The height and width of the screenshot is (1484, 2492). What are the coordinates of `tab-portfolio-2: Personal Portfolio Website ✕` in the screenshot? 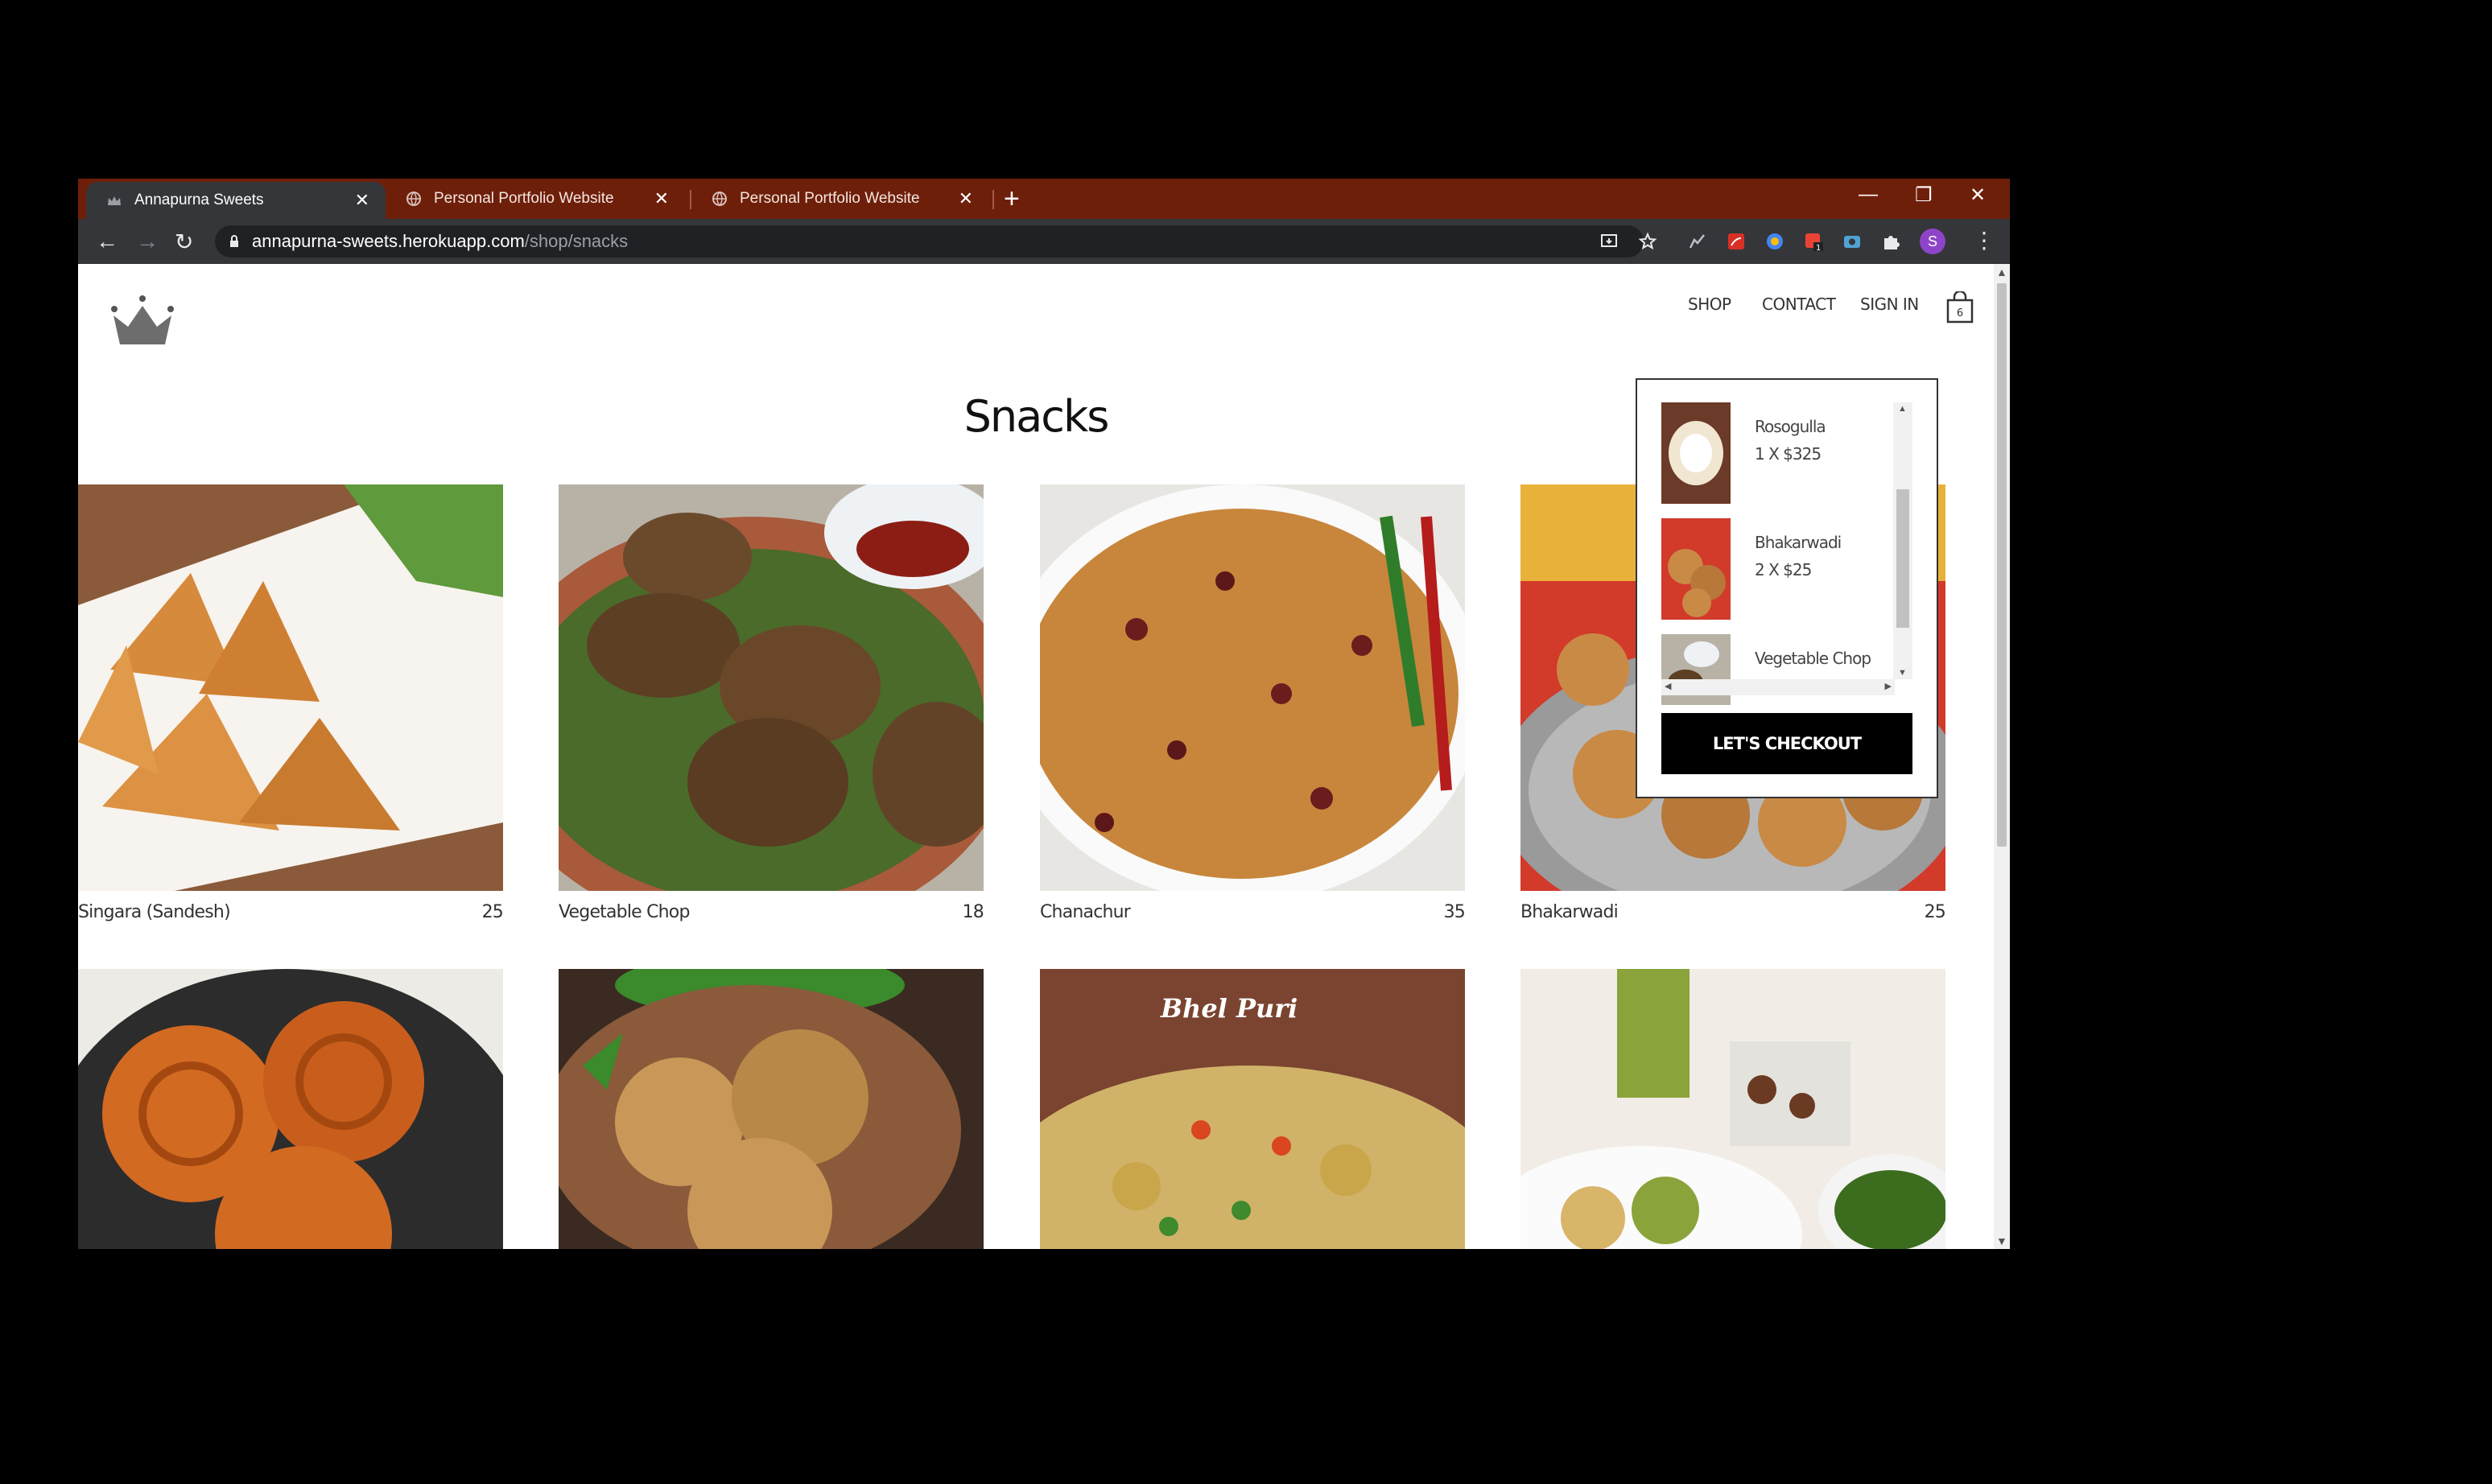 It's located at (840, 199).